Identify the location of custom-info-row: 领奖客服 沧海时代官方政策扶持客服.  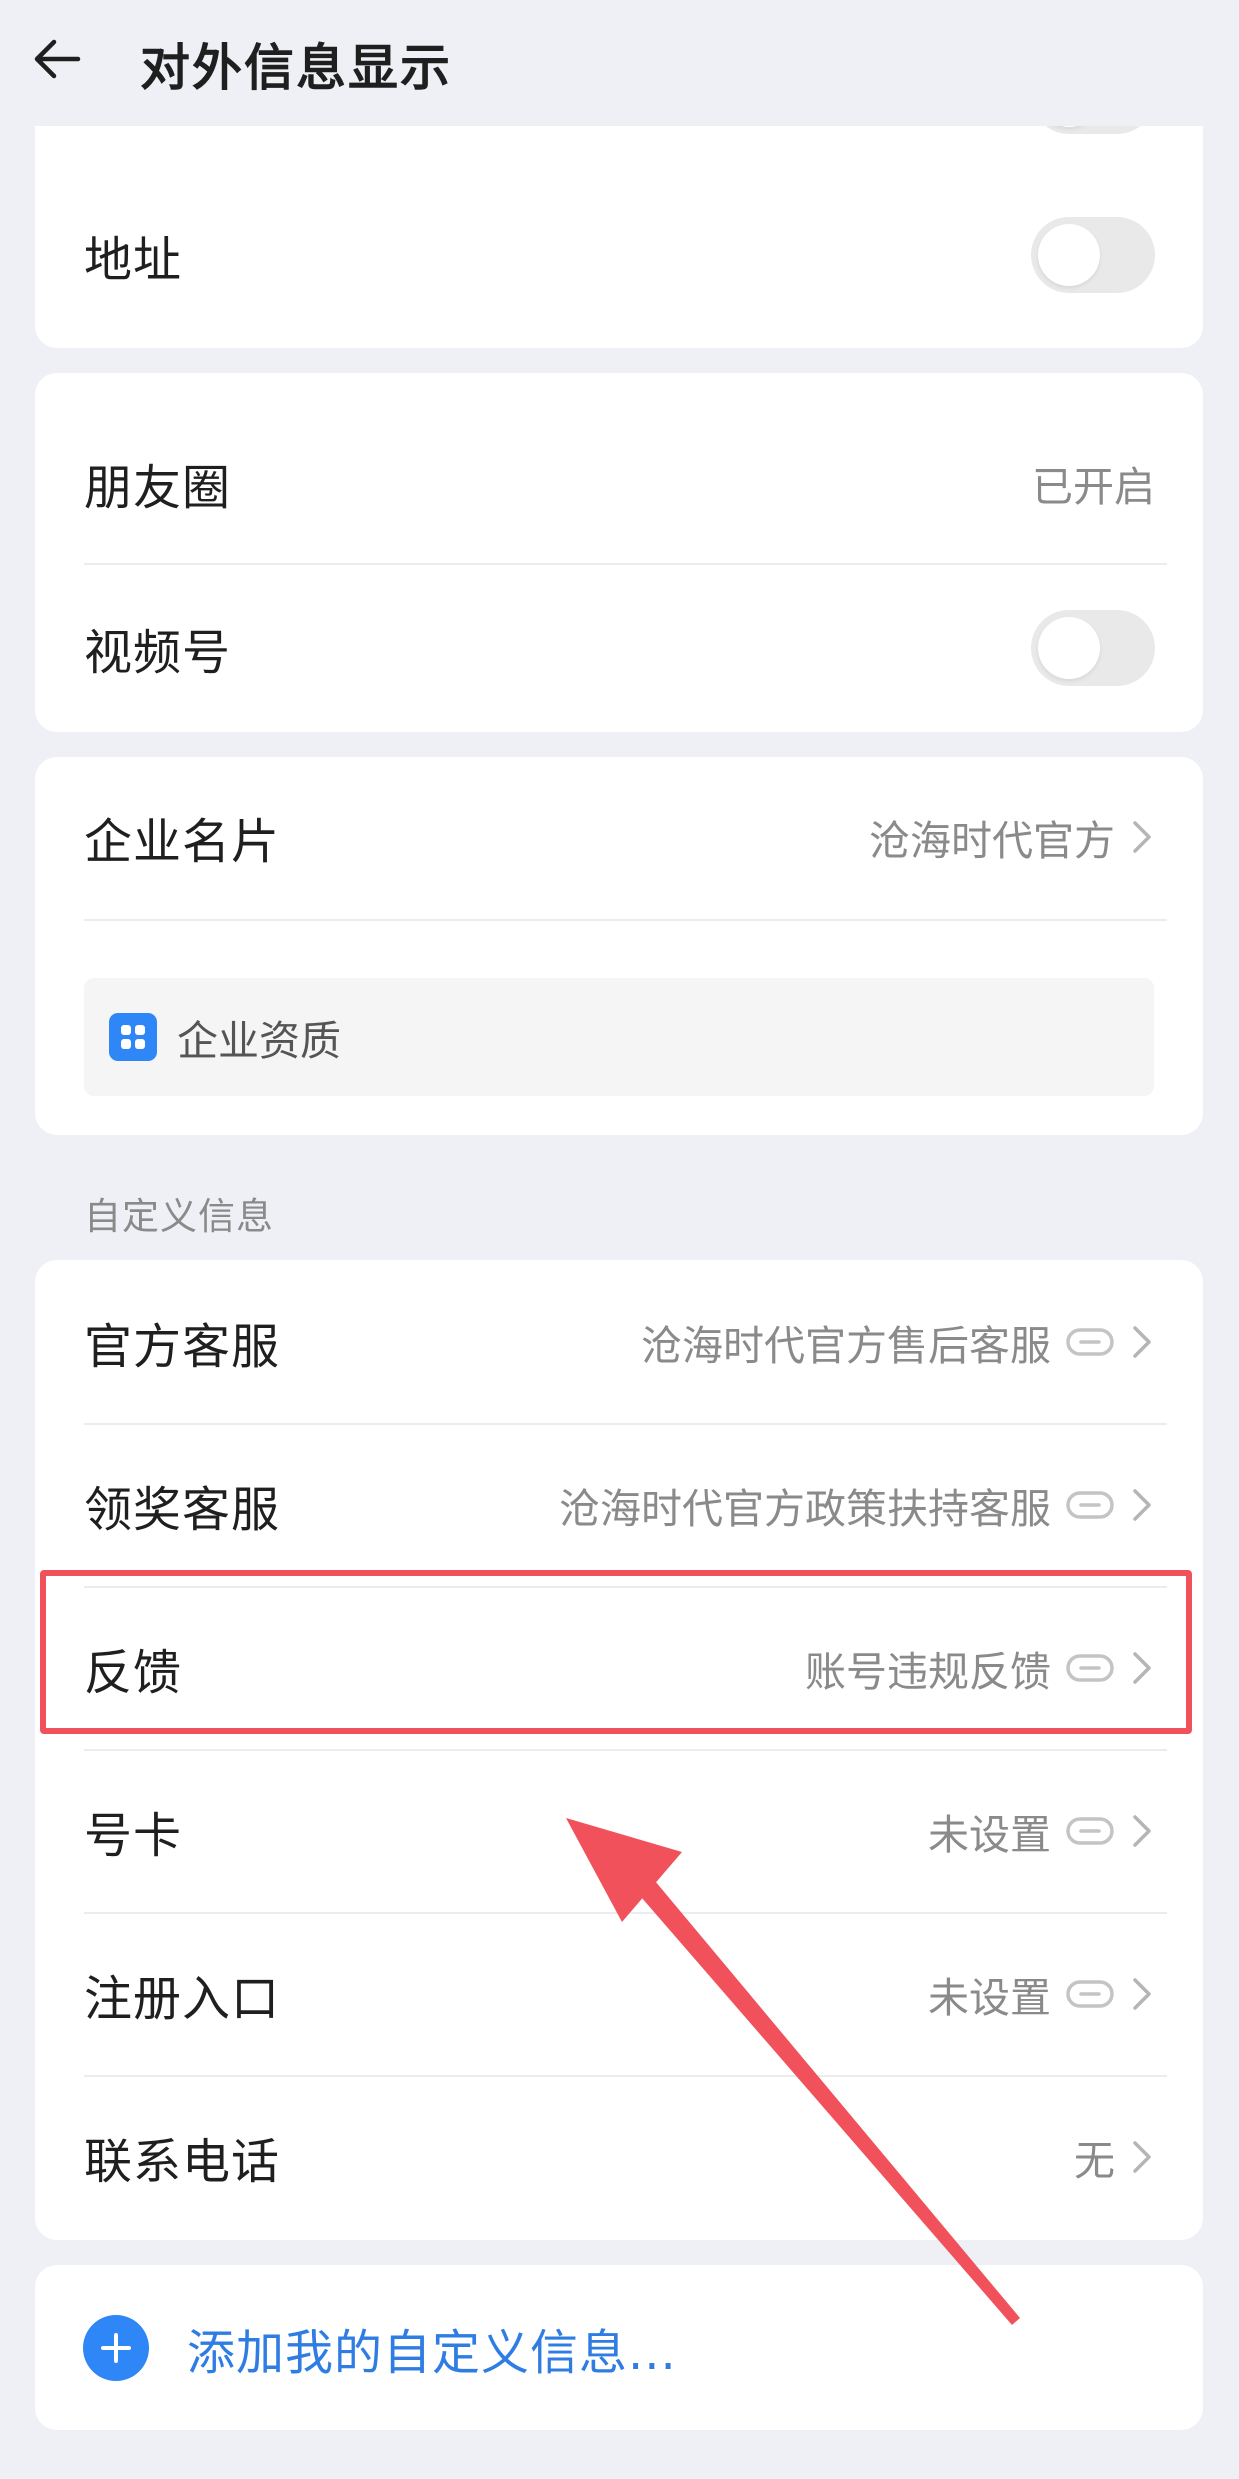
(619, 1504).